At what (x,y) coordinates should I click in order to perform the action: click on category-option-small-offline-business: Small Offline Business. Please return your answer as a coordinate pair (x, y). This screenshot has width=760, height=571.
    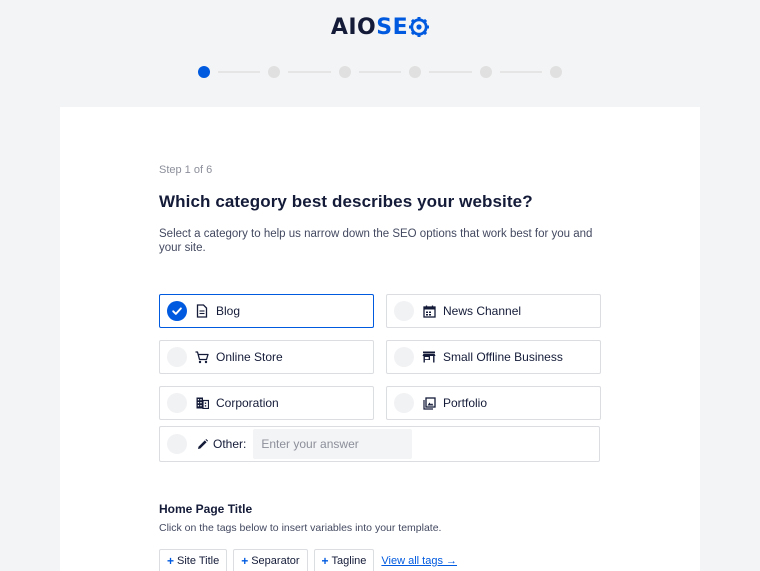
    Looking at the image, I should click on (493, 357).